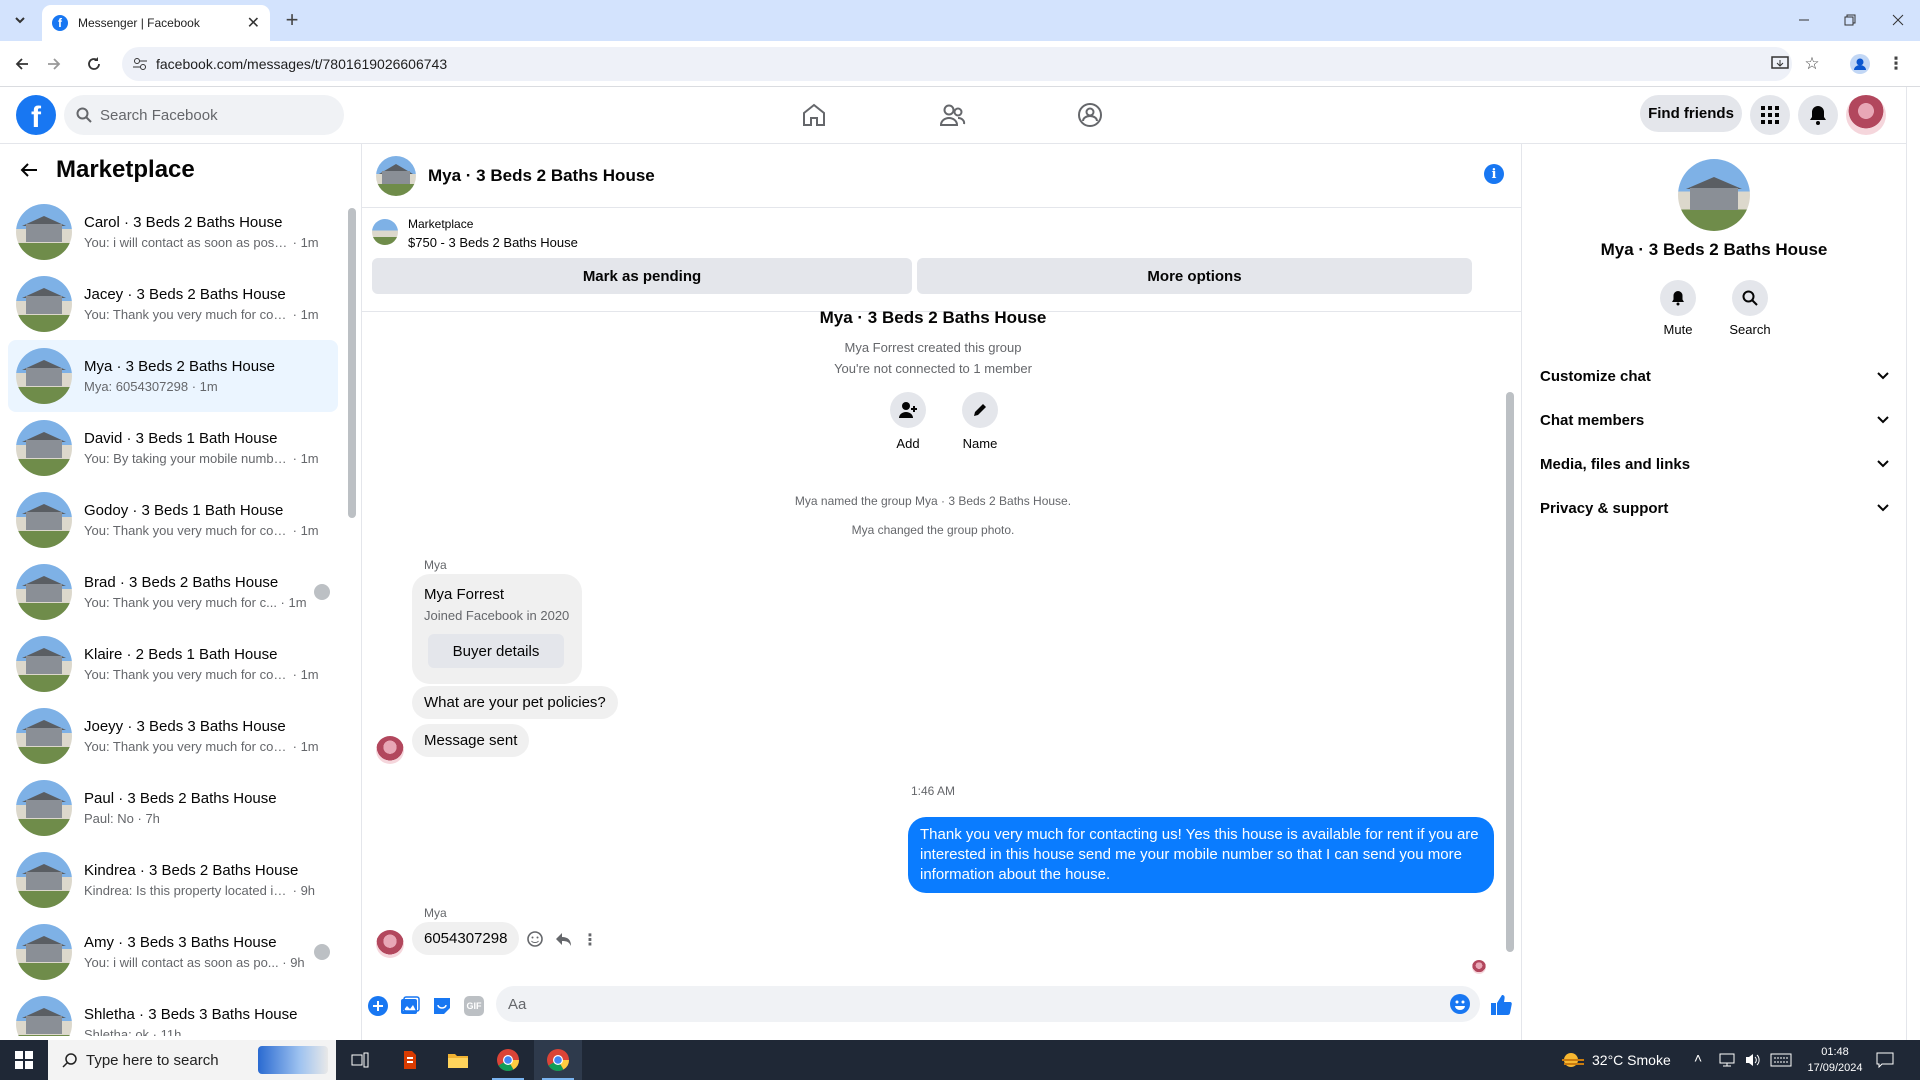  What do you see at coordinates (1573, 1060) in the screenshot?
I see `weather-icon` at bounding box center [1573, 1060].